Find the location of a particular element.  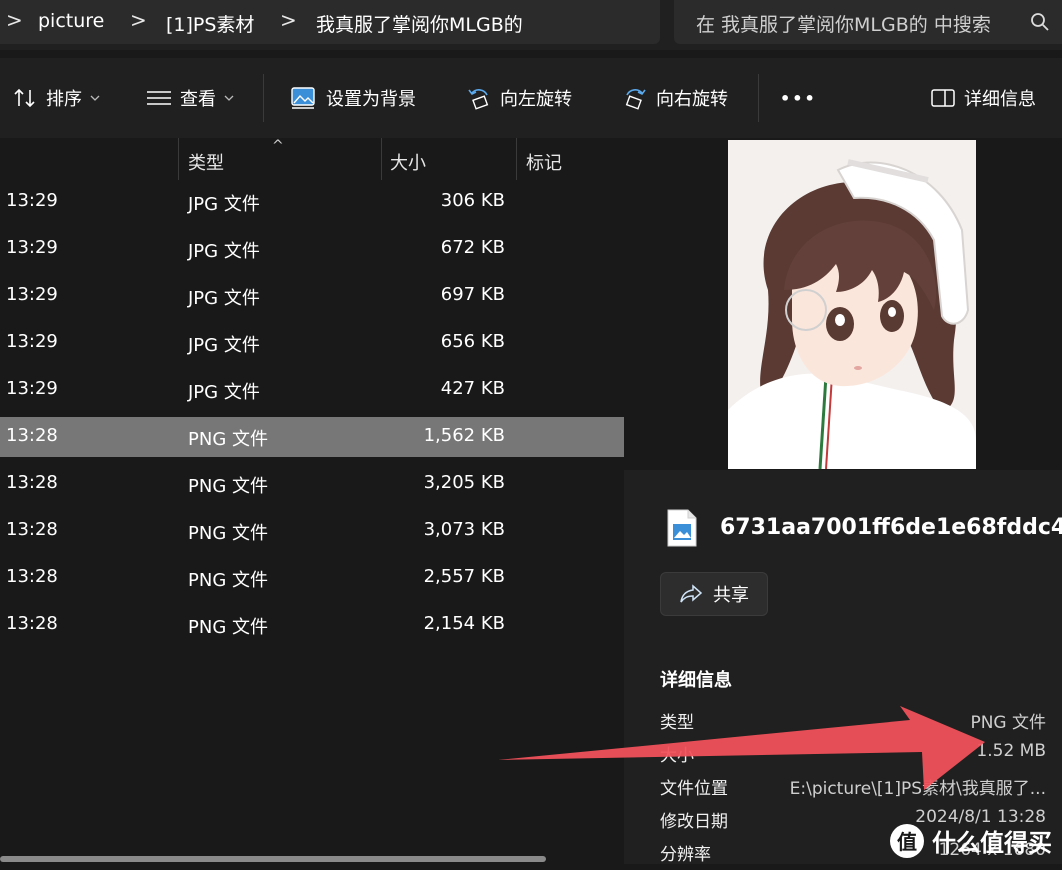

file-row: 13:28 PNG 文件 2,557 KB is located at coordinates (312, 578).